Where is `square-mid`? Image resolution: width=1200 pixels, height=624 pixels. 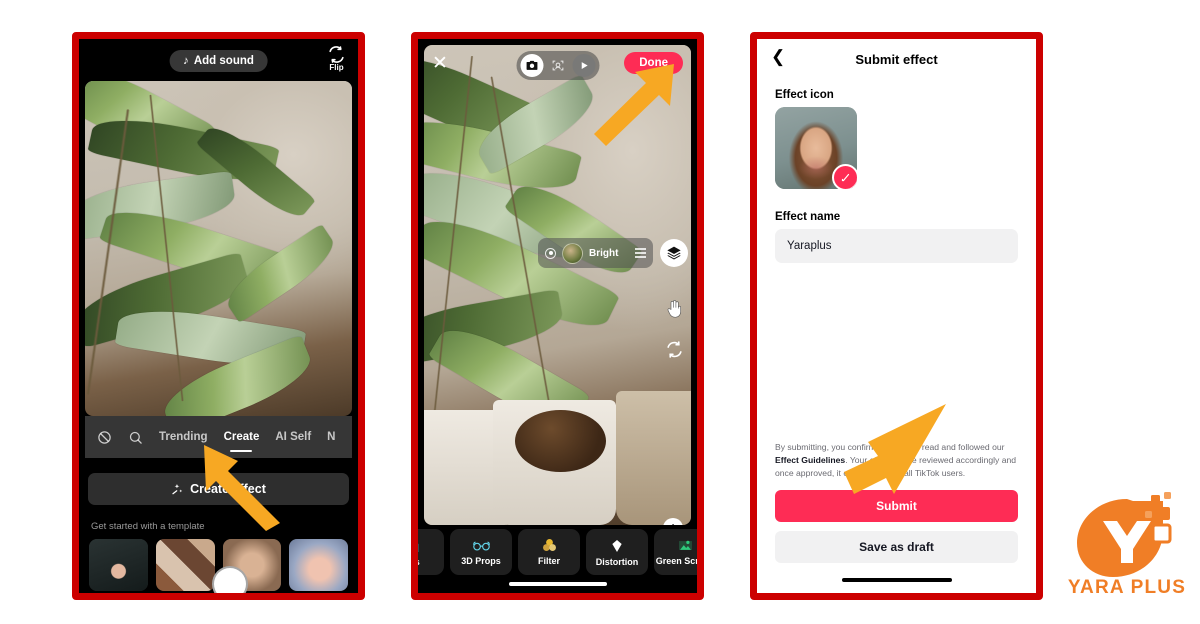
square-mid is located at coordinates (1163, 513).